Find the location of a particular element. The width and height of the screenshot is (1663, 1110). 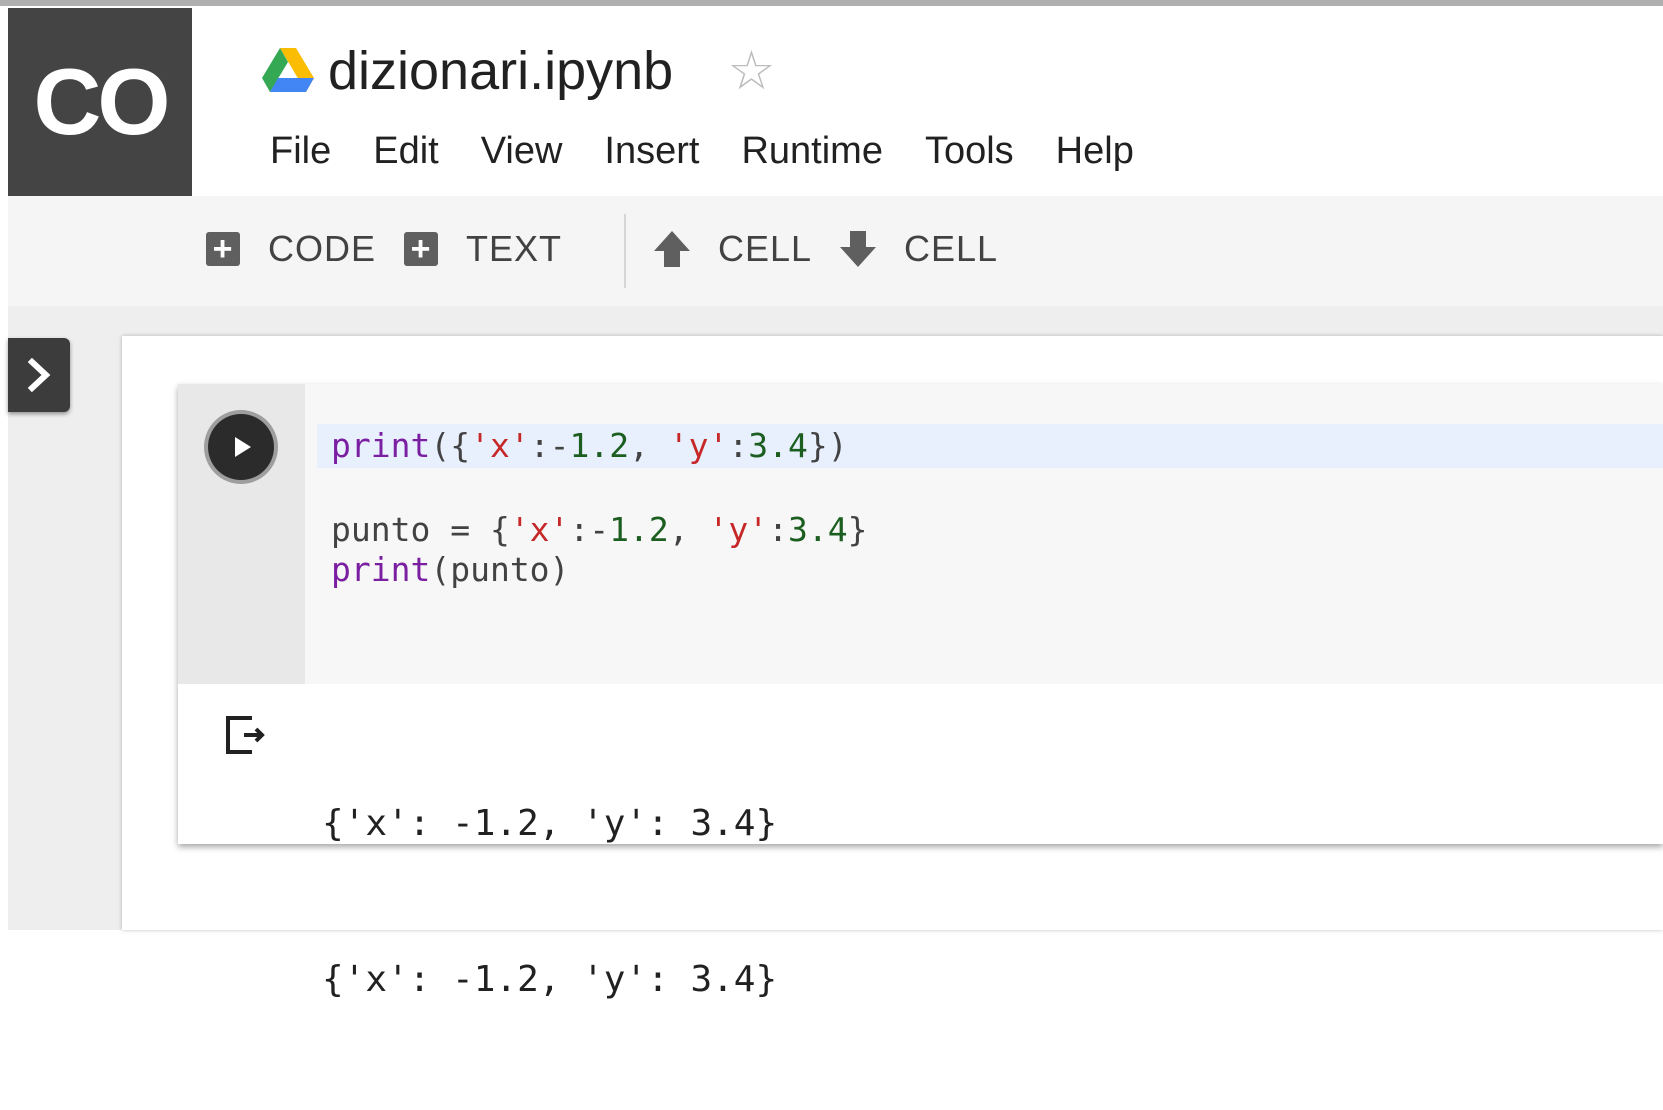

menu-help: Help is located at coordinates (1095, 151).